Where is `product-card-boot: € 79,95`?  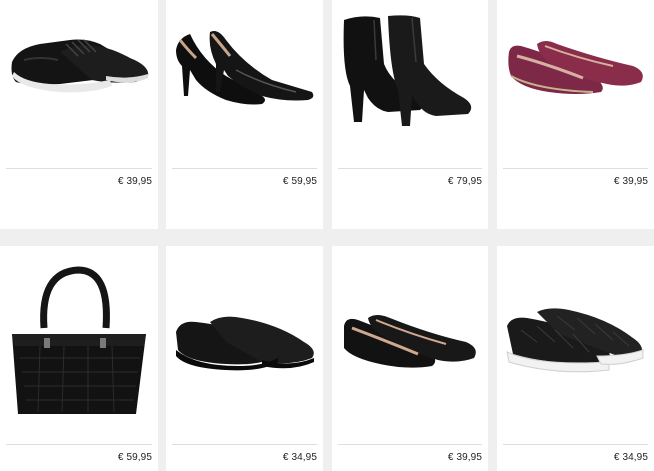
product-card-boot: € 79,95 is located at coordinates (410, 114).